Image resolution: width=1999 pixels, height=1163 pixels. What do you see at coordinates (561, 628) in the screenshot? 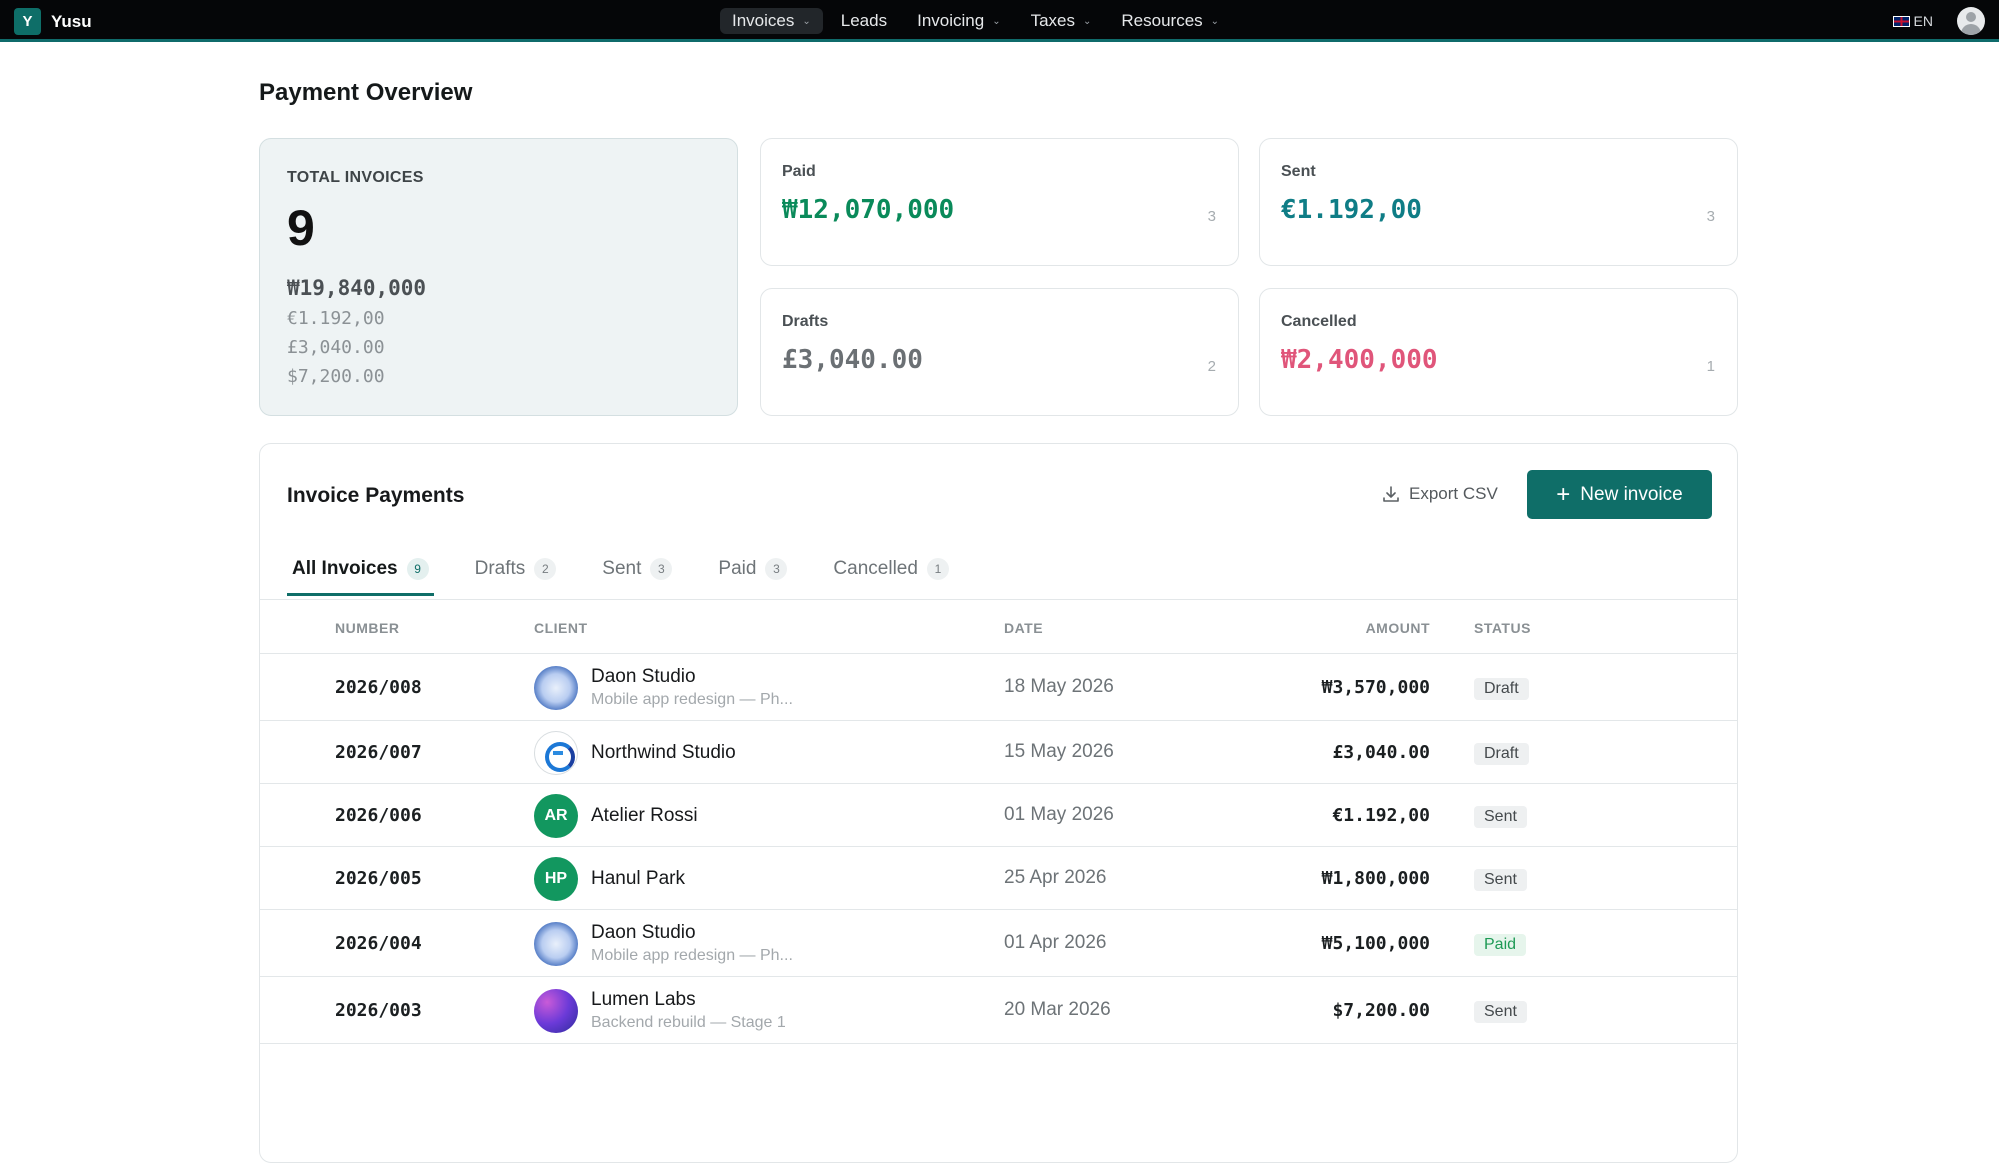
I see `column-client: CLIENT` at bounding box center [561, 628].